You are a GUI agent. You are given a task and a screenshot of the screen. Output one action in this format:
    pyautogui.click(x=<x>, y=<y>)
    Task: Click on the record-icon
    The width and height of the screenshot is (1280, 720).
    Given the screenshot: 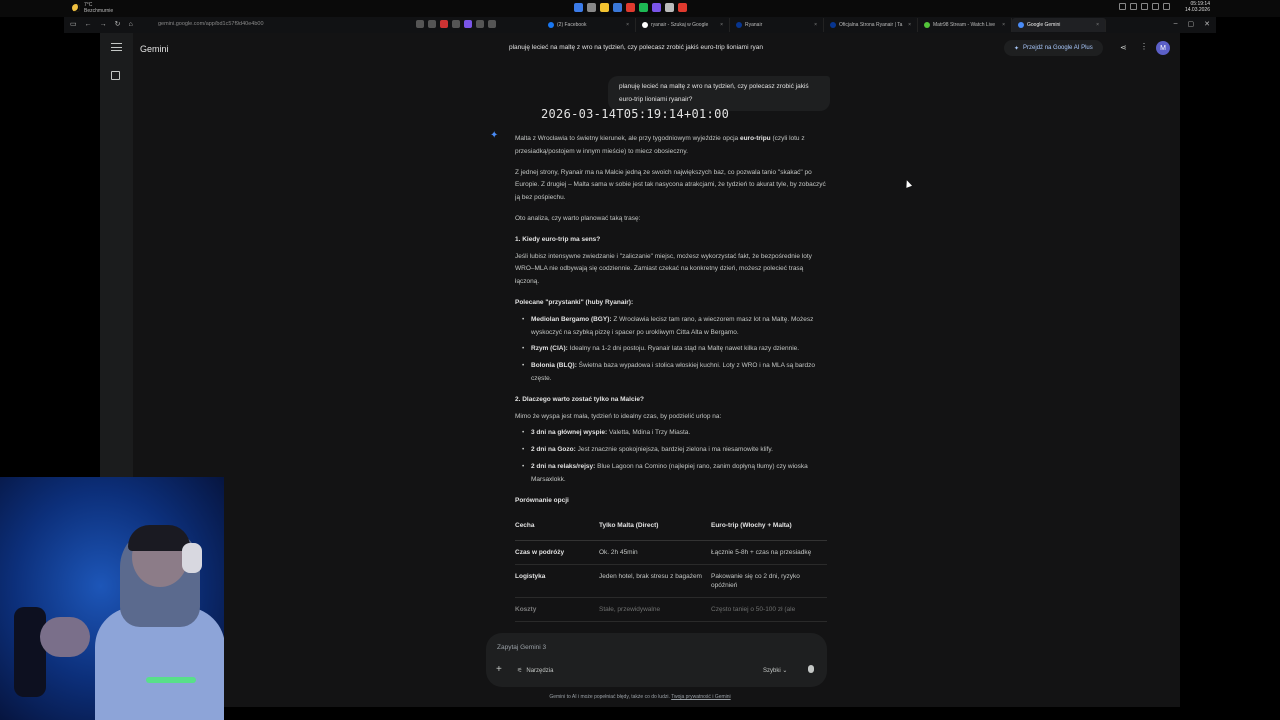 What is the action you would take?
    pyautogui.click(x=682, y=7)
    